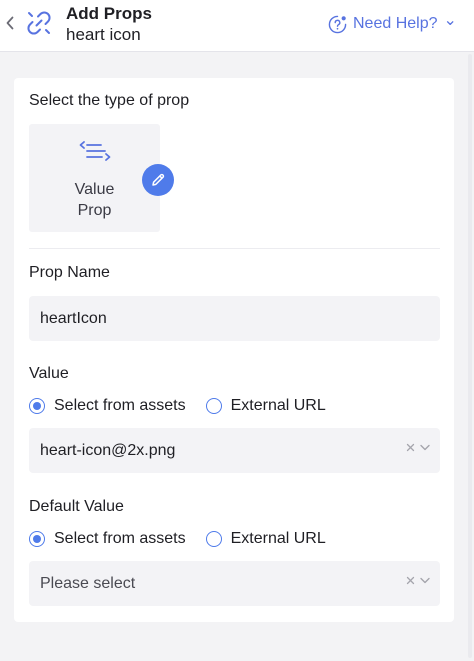  I want to click on section-divider, so click(234, 248).